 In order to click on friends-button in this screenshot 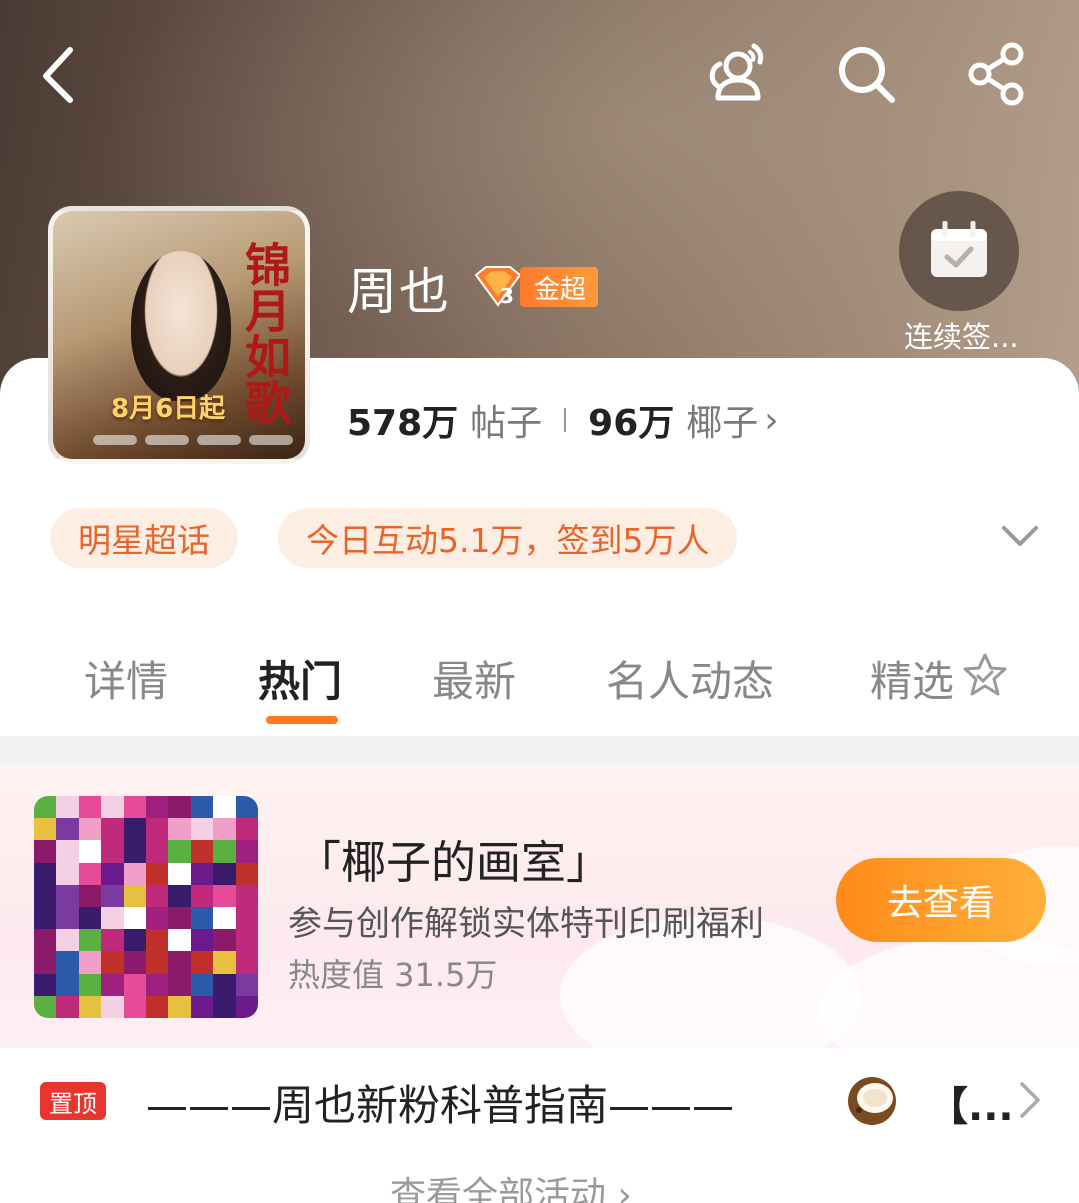, I will do `click(736, 74)`.